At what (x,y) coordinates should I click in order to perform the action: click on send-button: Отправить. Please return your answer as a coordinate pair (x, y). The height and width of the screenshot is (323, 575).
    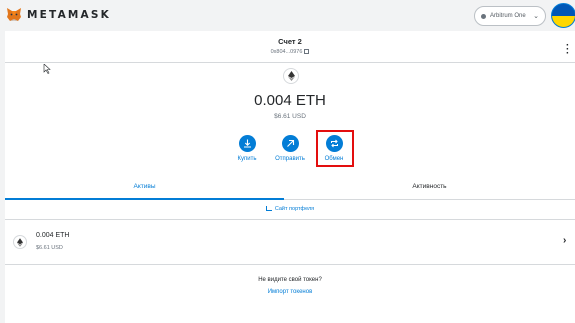
    Looking at the image, I should click on (290, 148).